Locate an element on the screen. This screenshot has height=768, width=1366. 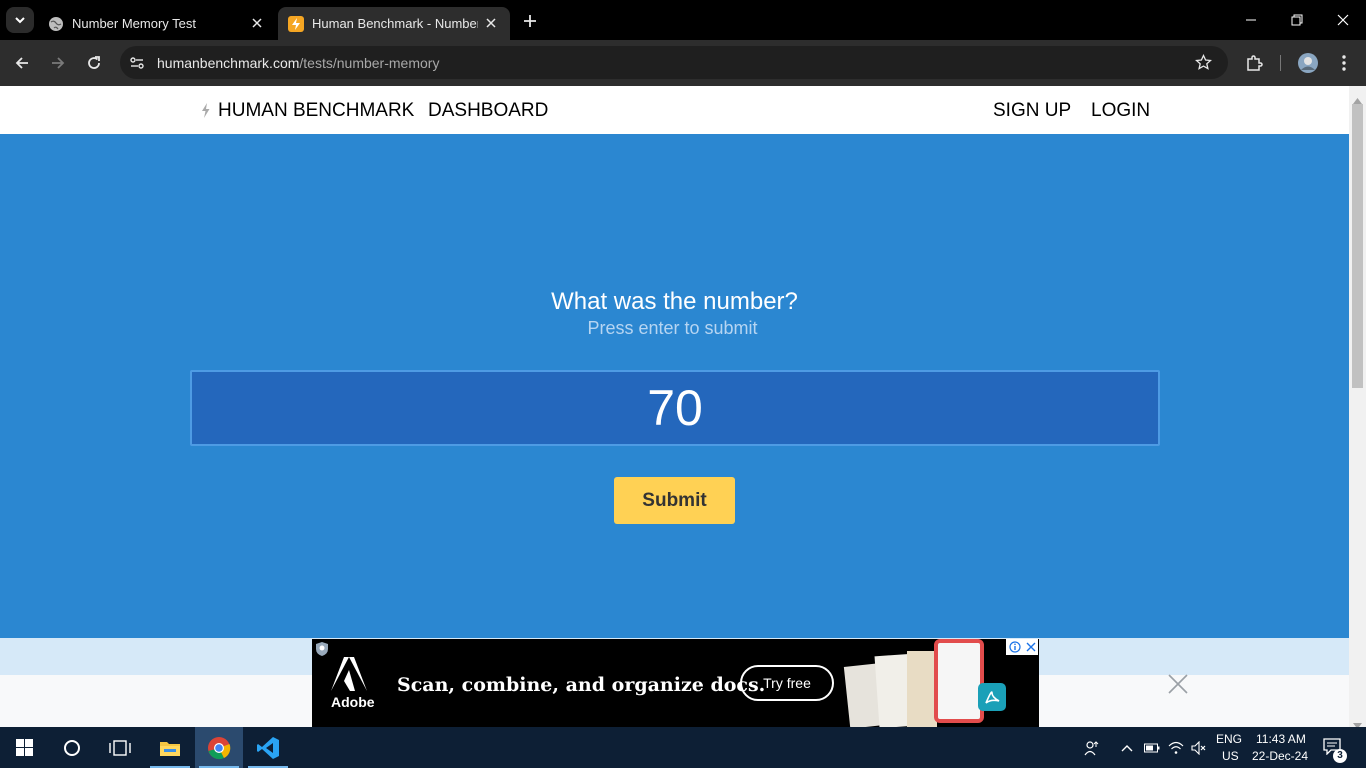
start-button is located at coordinates (24, 747).